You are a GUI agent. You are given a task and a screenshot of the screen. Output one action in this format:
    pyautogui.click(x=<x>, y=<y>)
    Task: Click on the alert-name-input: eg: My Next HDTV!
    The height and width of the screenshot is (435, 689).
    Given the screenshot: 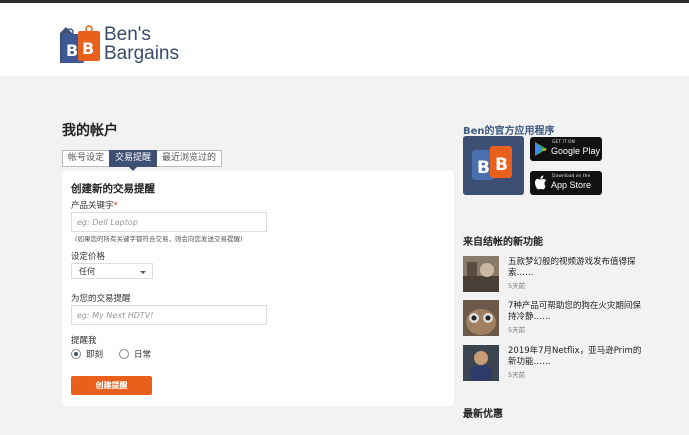 What is the action you would take?
    pyautogui.click(x=169, y=315)
    